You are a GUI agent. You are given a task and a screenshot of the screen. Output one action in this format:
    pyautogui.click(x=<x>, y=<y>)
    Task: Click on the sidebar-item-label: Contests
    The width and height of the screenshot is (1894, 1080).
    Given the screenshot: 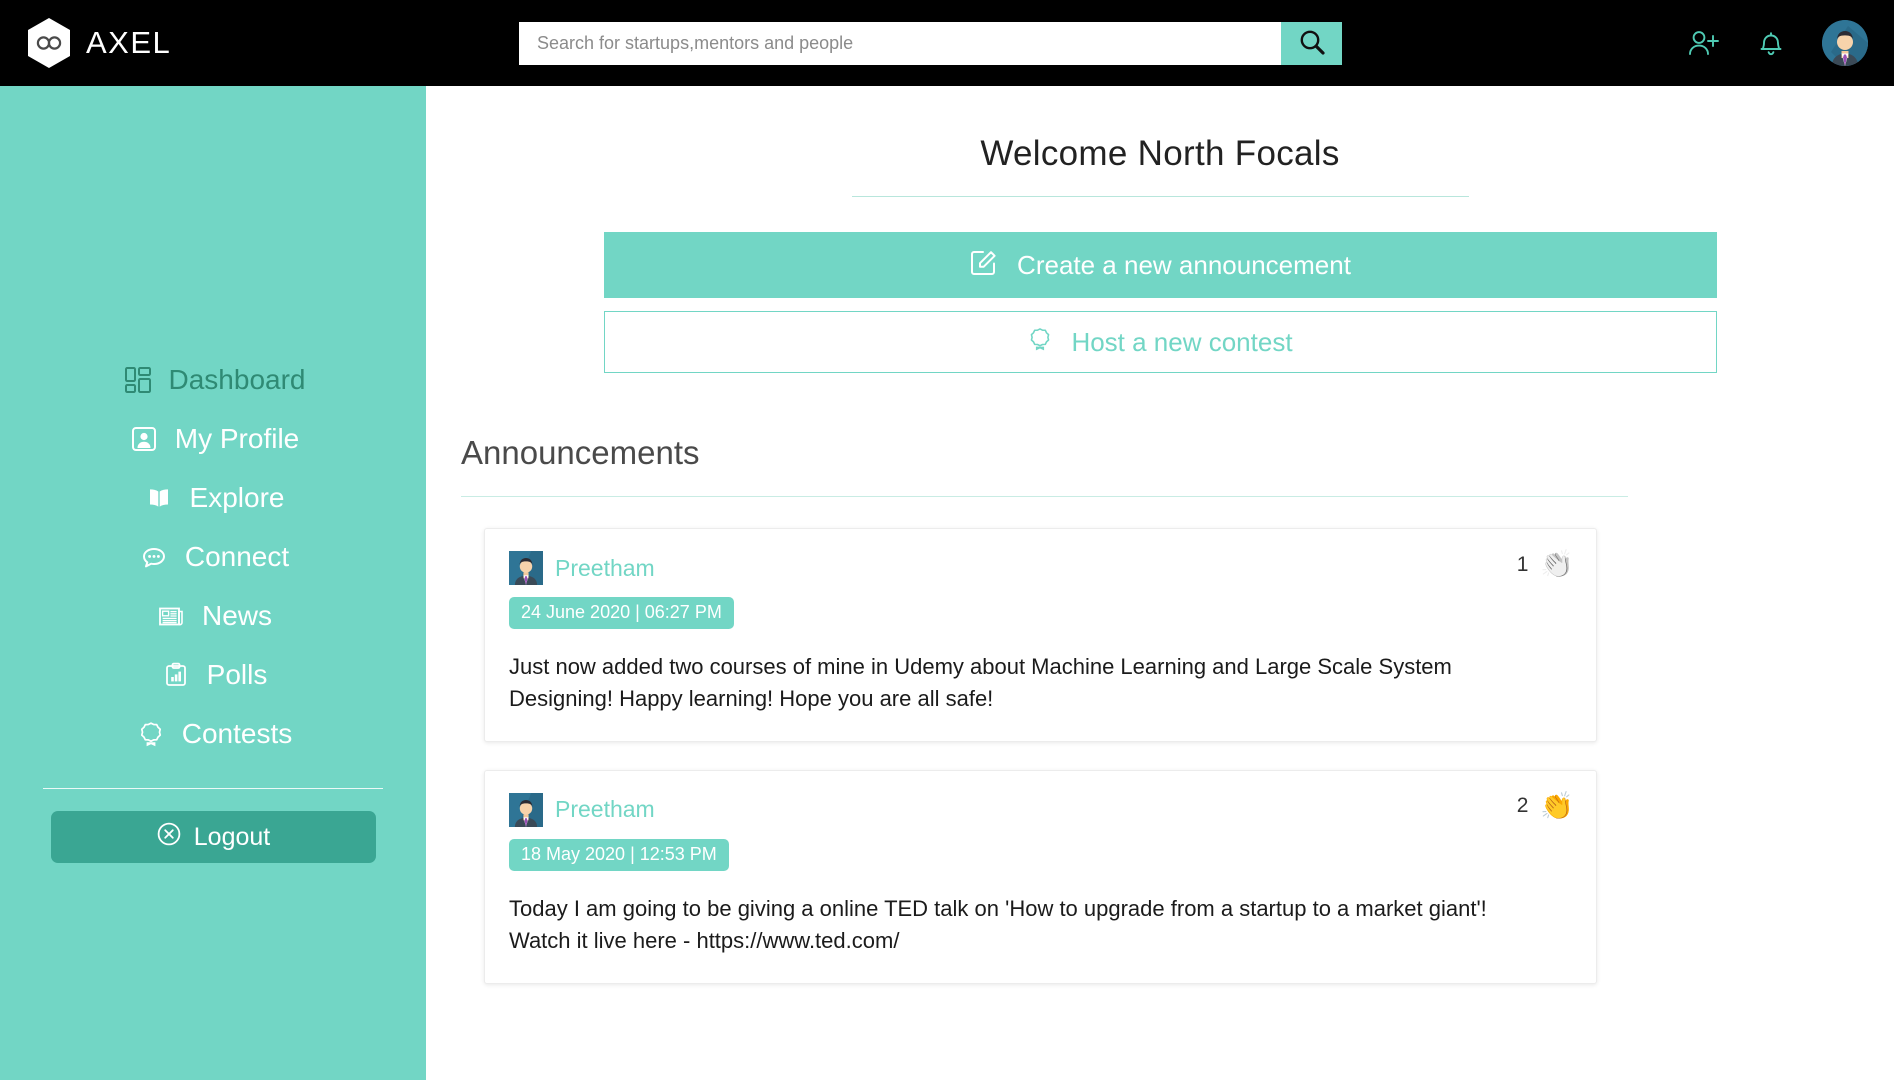 What is the action you would take?
    pyautogui.click(x=237, y=733)
    